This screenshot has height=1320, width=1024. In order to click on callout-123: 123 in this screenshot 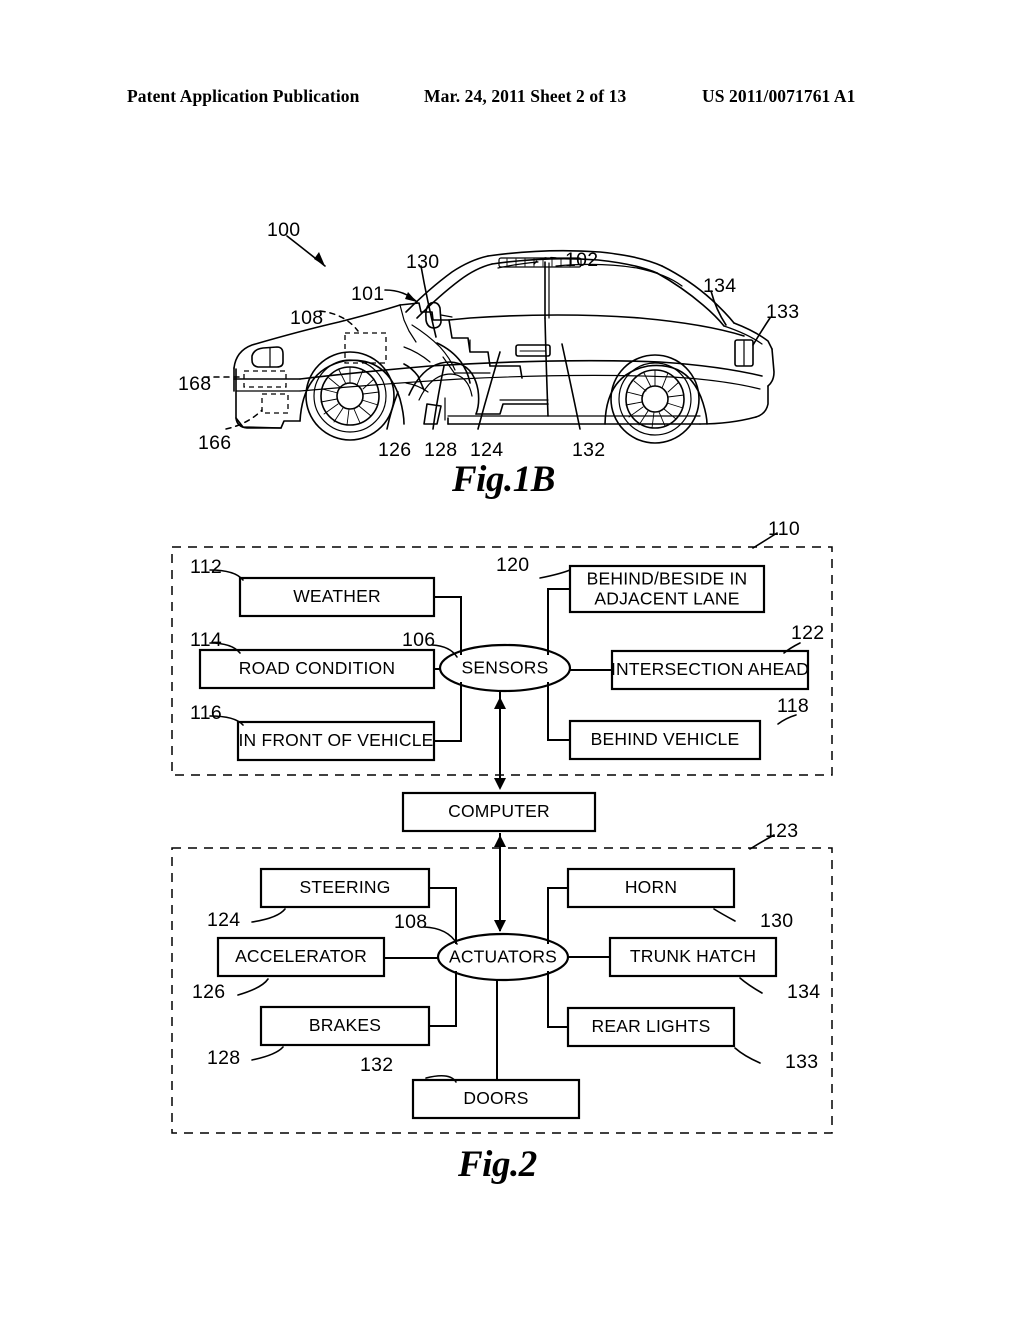, I will do `click(782, 831)`.